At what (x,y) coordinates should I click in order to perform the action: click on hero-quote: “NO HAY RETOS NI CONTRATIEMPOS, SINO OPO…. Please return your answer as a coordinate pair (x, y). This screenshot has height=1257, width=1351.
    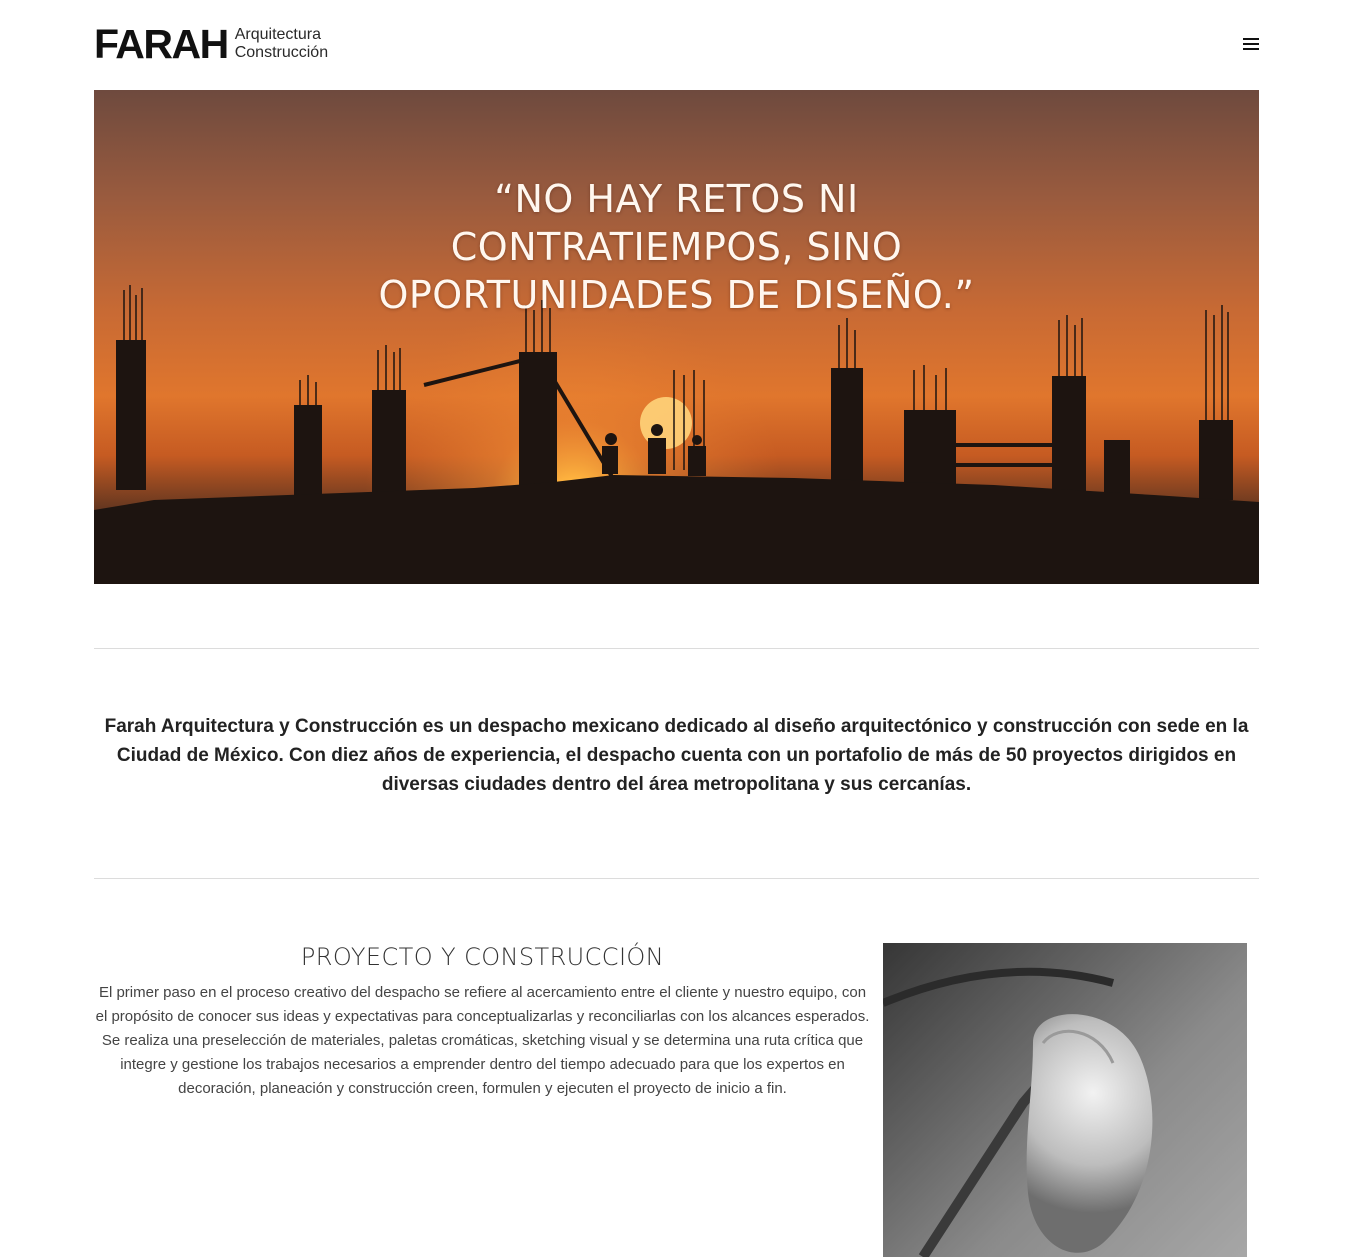
    Looking at the image, I should click on (676, 247).